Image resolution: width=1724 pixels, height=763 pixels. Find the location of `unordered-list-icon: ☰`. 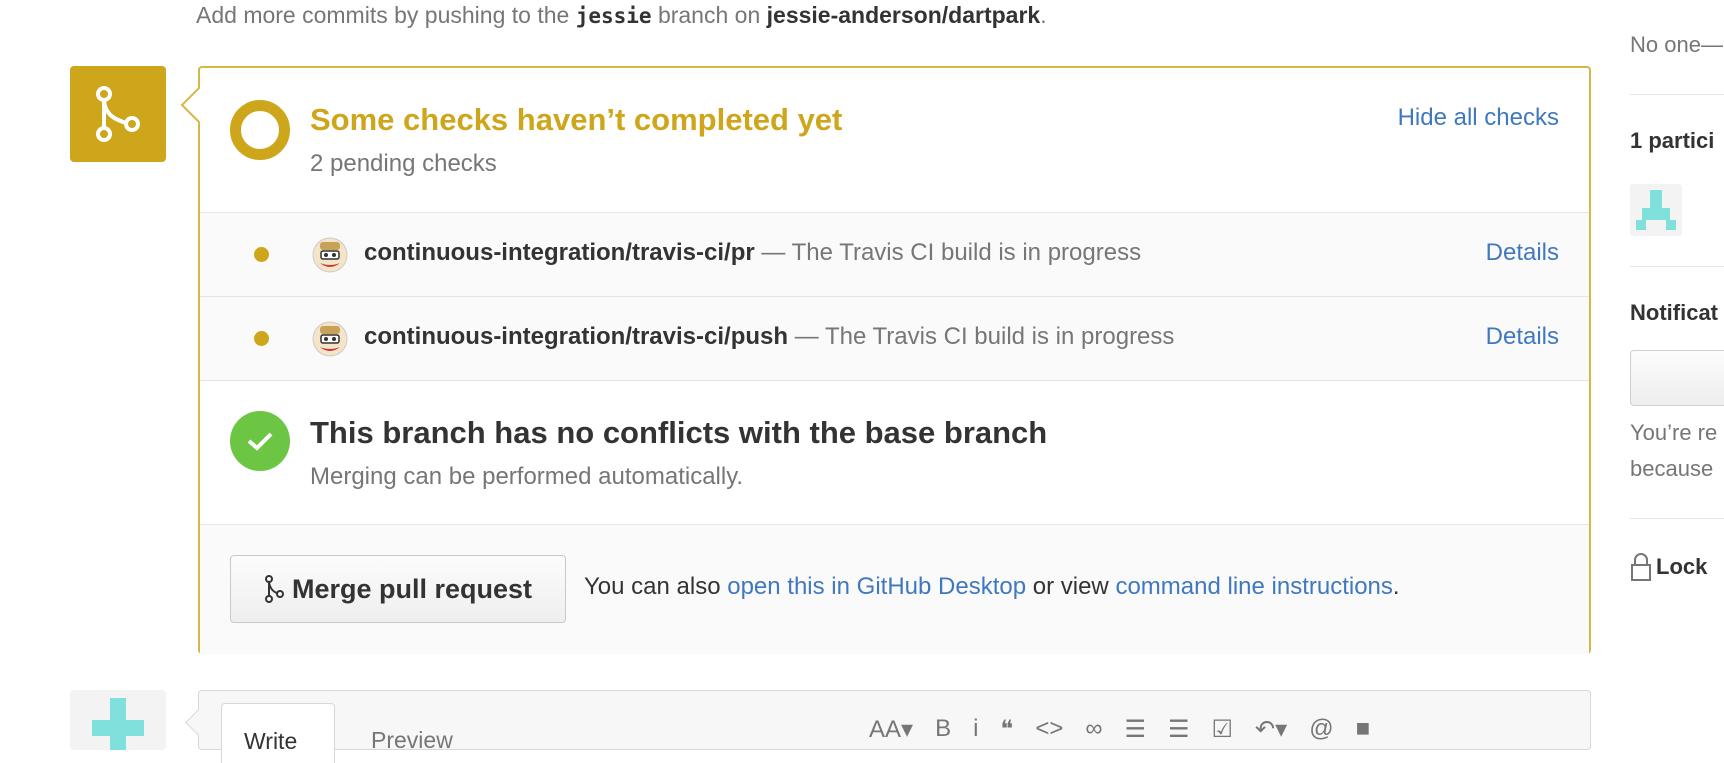

unordered-list-icon: ☰ is located at coordinates (1135, 729).